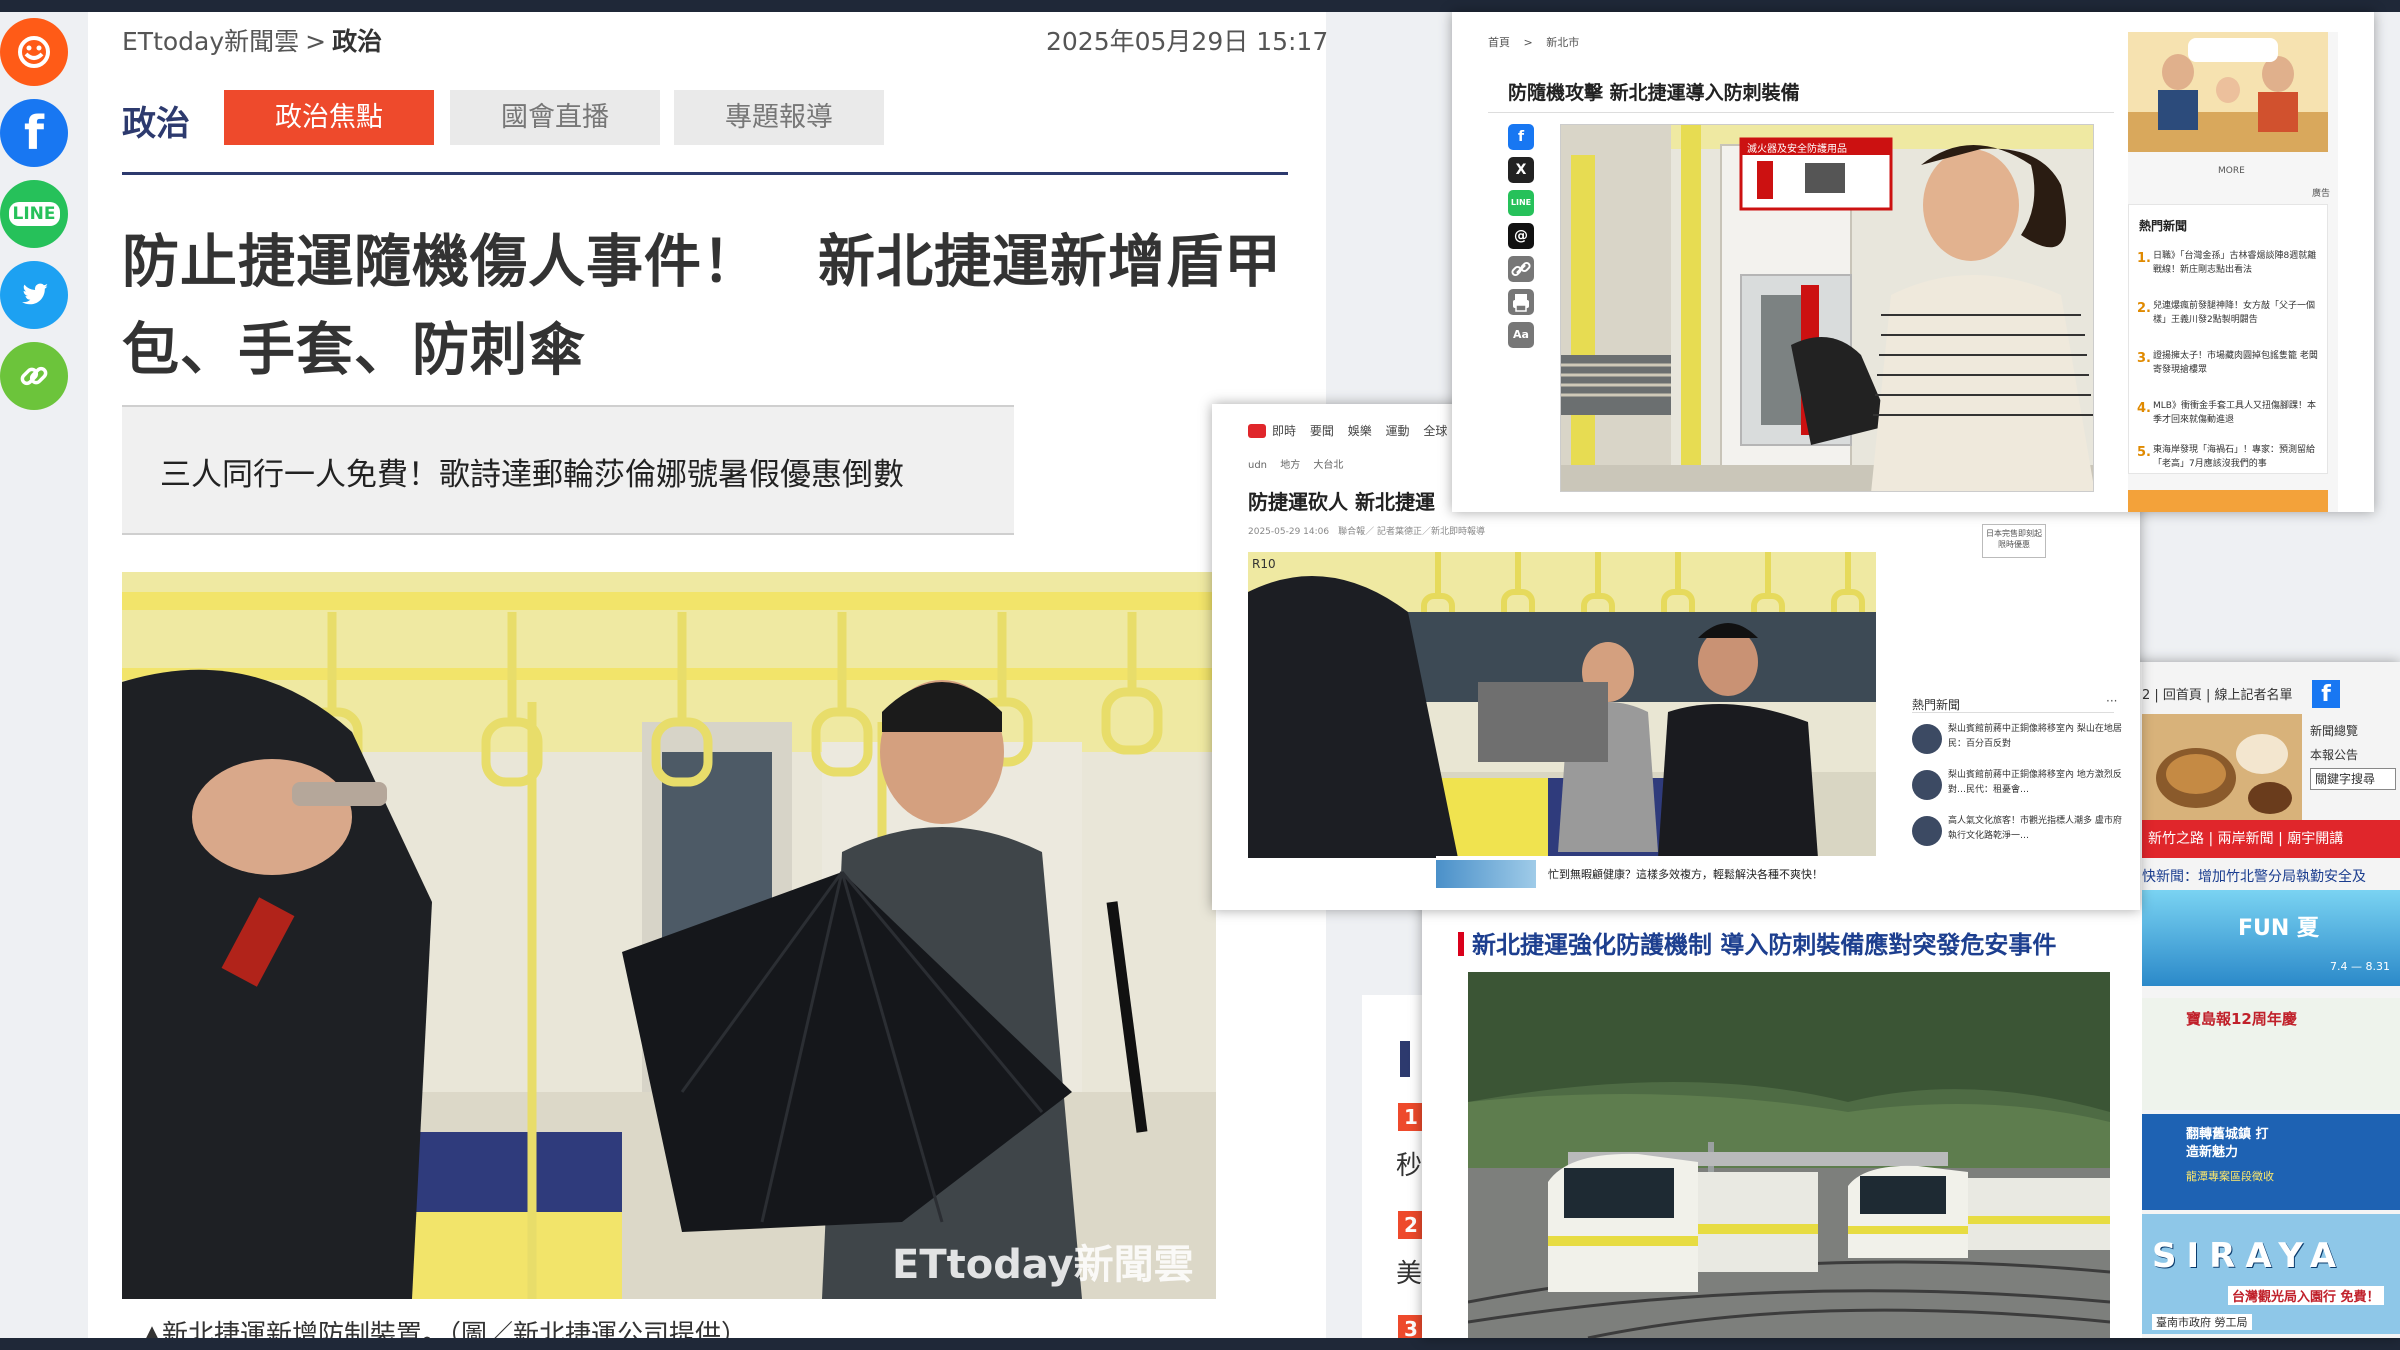 The width and height of the screenshot is (2400, 1350). I want to click on news-title: 日職》「台灣金孫」古林睿煬談陣8週就離戰線！新庄剛志點出看法, so click(2235, 263).